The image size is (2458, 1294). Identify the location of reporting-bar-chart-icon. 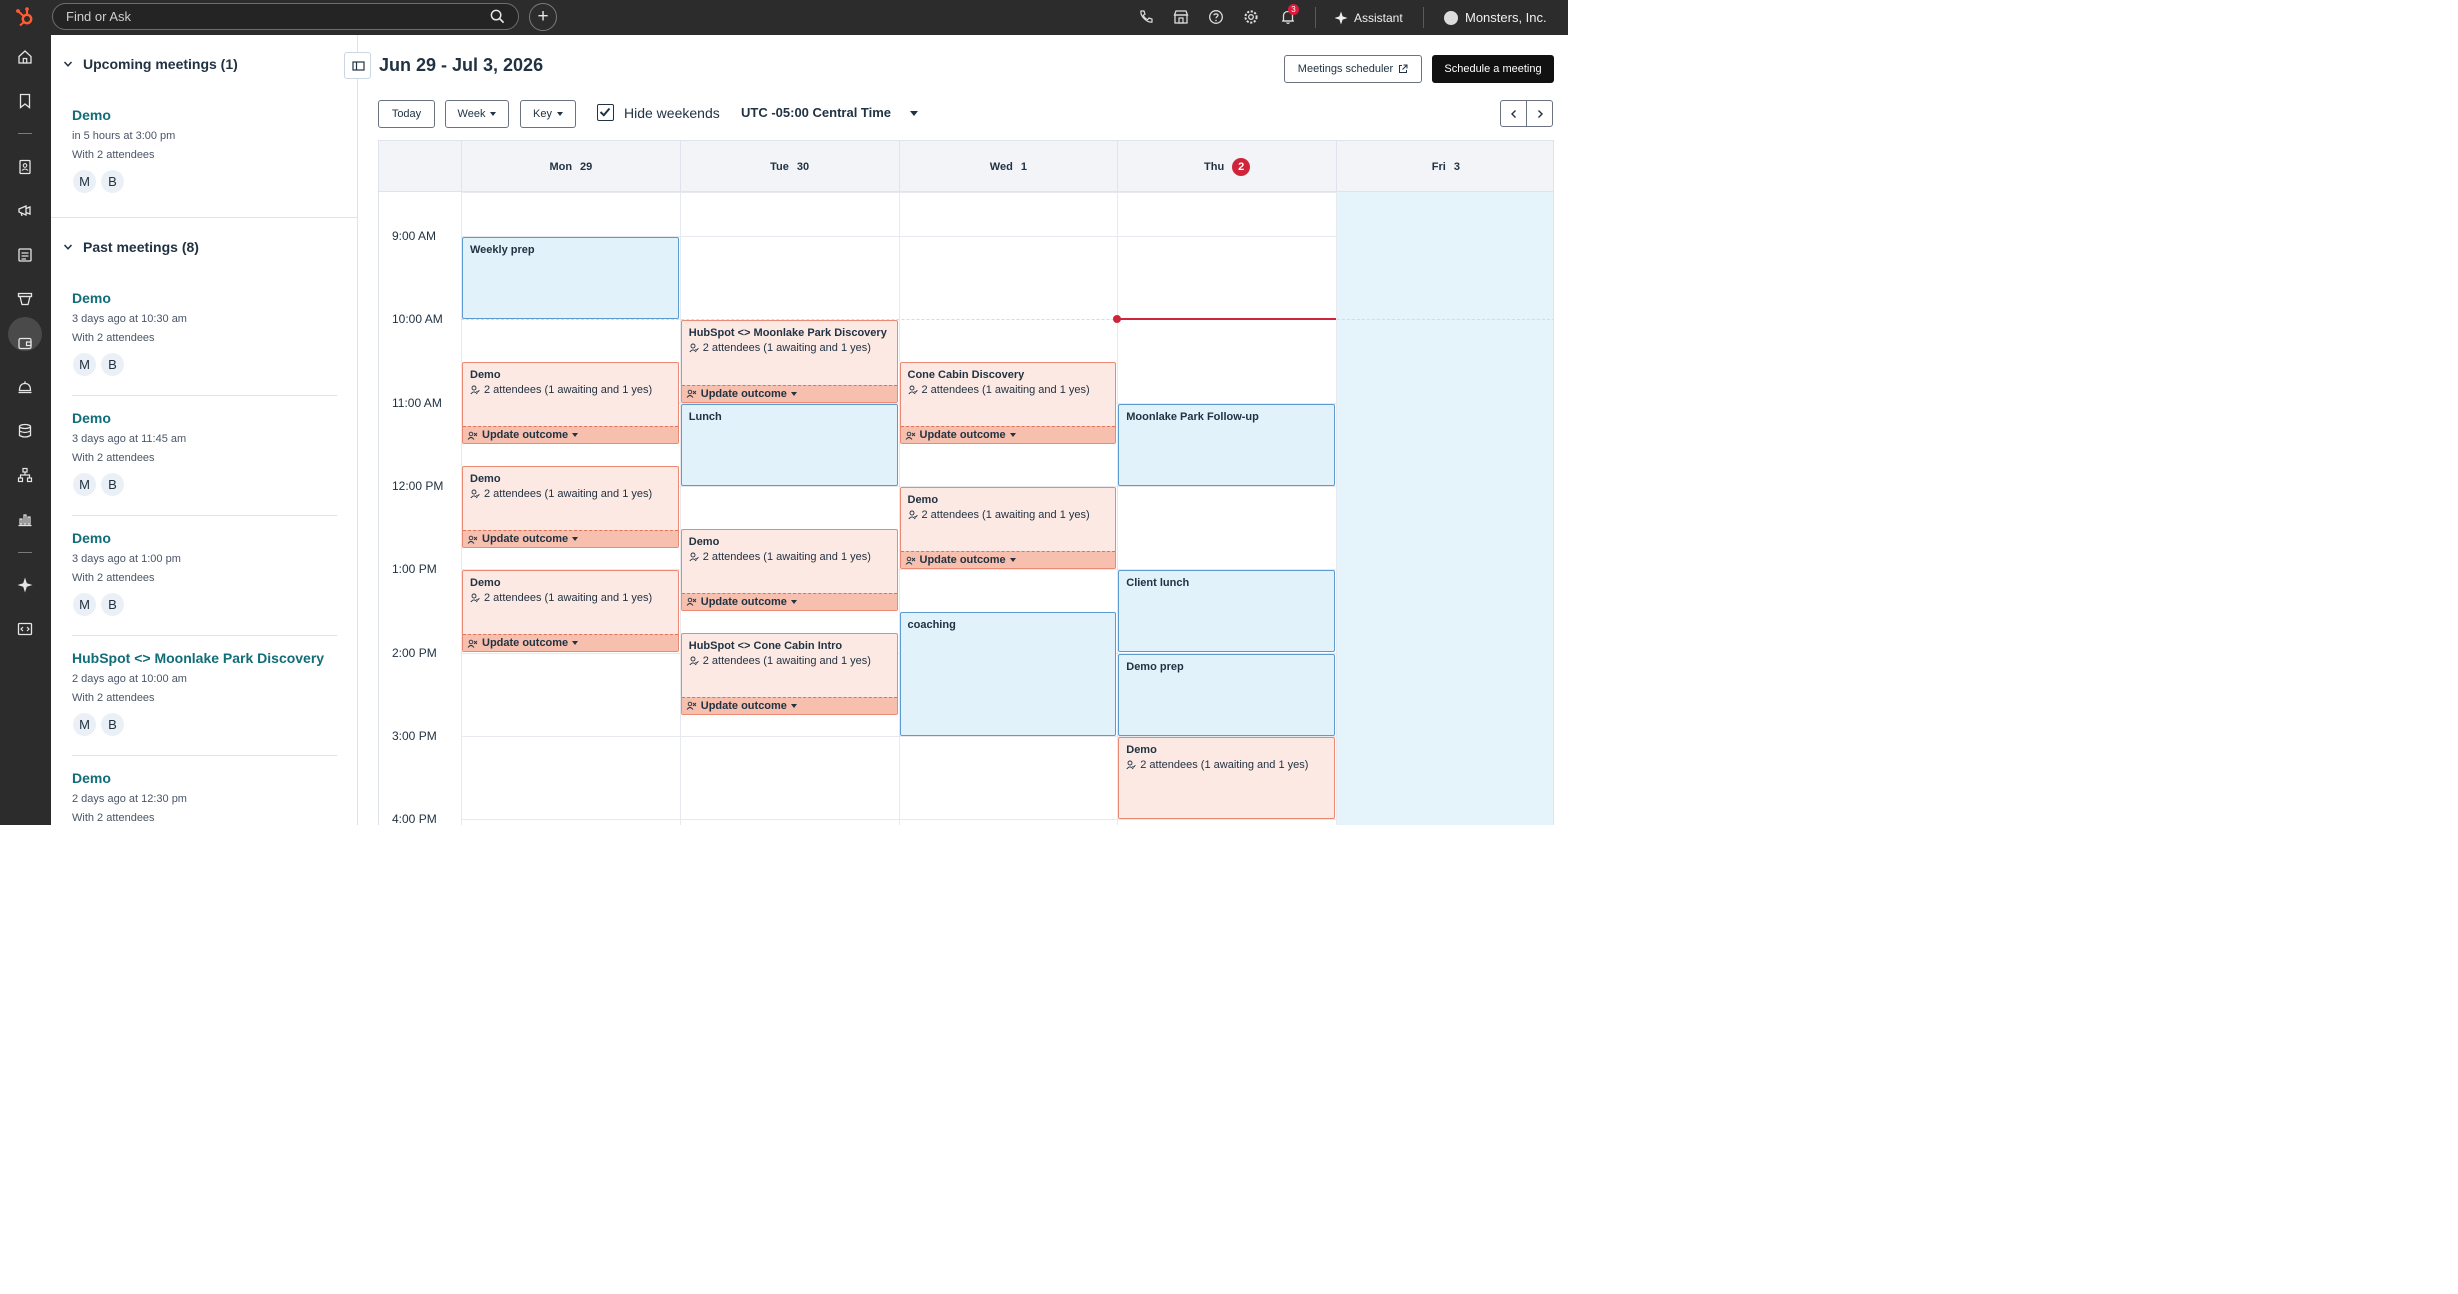
(25, 519).